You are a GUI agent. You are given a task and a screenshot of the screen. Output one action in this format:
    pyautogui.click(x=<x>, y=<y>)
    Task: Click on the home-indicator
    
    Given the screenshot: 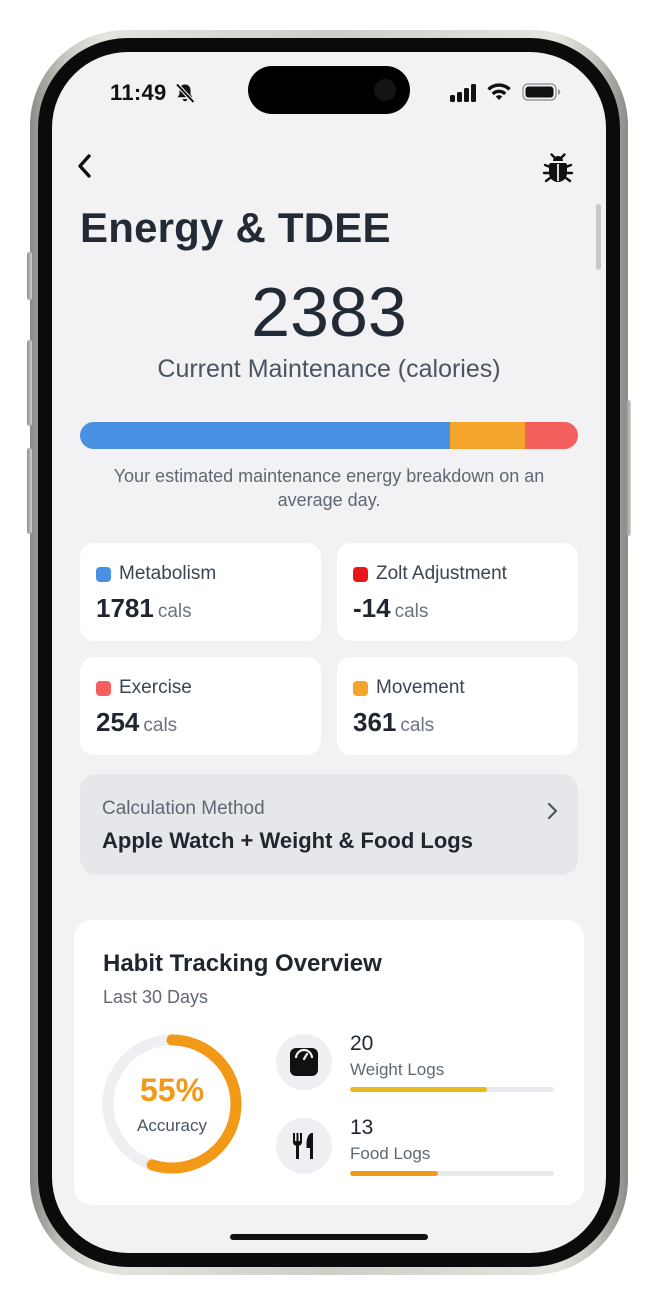 What is the action you would take?
    pyautogui.click(x=329, y=1237)
    